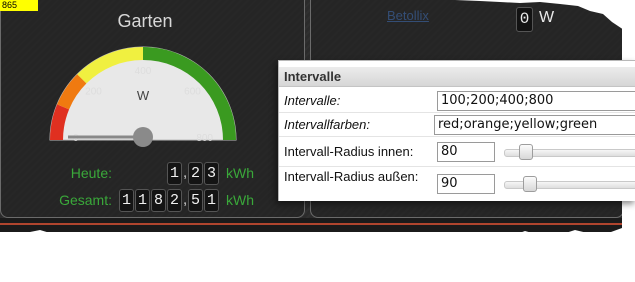 This screenshot has height=282, width=635. I want to click on intervallfarben-input: red;orange;yellow;green, so click(534, 125).